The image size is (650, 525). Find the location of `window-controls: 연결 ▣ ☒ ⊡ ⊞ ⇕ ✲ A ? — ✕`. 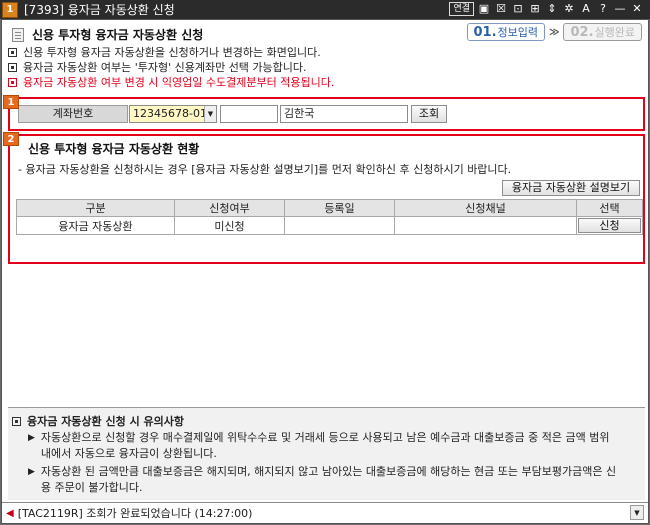

window-controls: 연결 ▣ ☒ ⊡ ⊞ ⇕ ✲ A ? — ✕ is located at coordinates (546, 9).